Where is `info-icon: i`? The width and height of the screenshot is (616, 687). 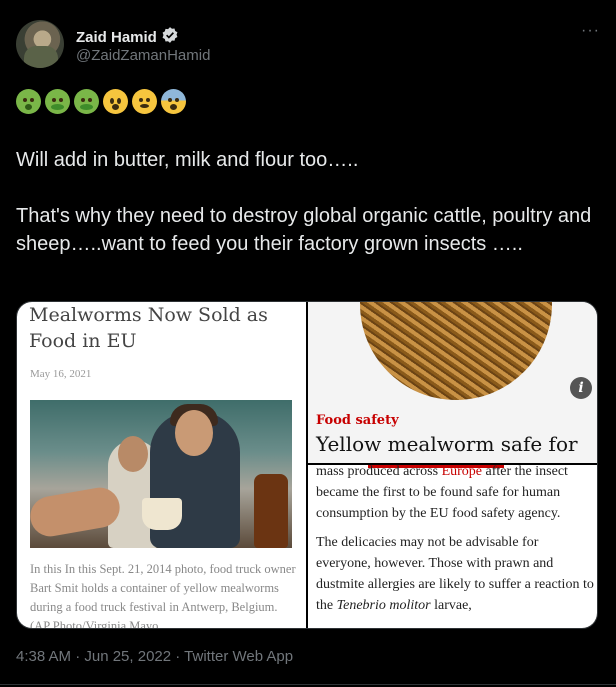
info-icon: i is located at coordinates (581, 388).